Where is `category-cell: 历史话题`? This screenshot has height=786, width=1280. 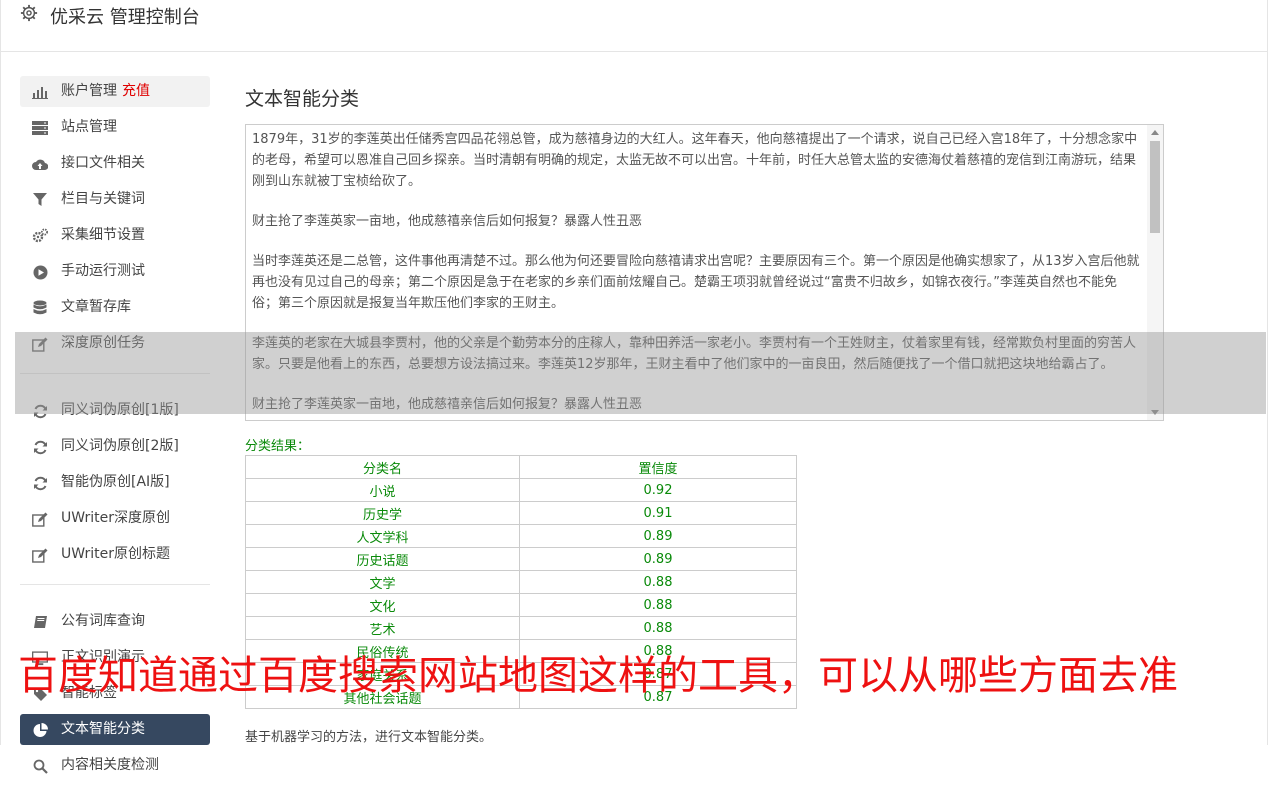
category-cell: 历史话题 is located at coordinates (382, 559).